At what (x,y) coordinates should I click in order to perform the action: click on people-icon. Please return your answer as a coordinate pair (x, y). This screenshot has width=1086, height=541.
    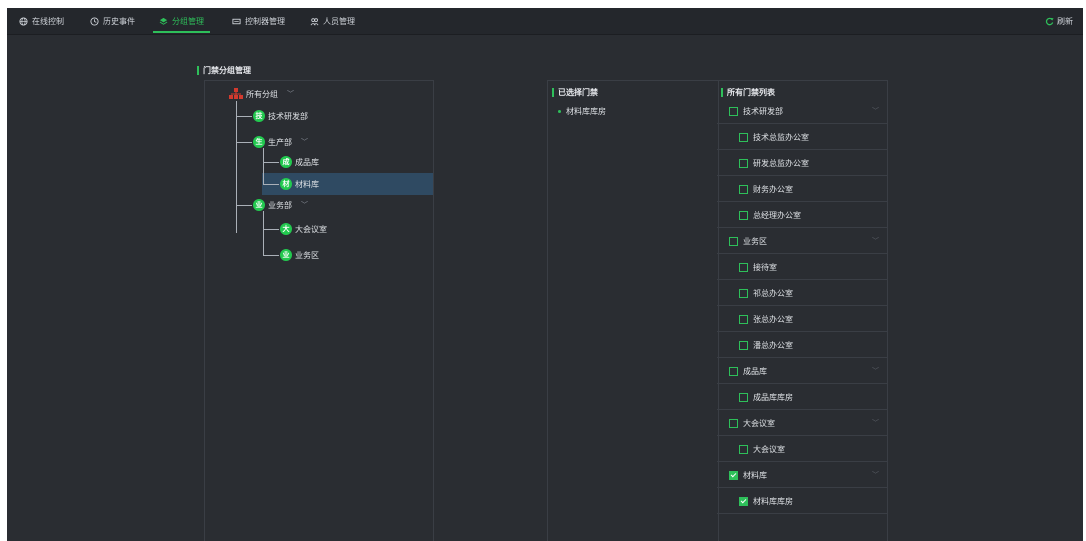
    Looking at the image, I should click on (314, 21).